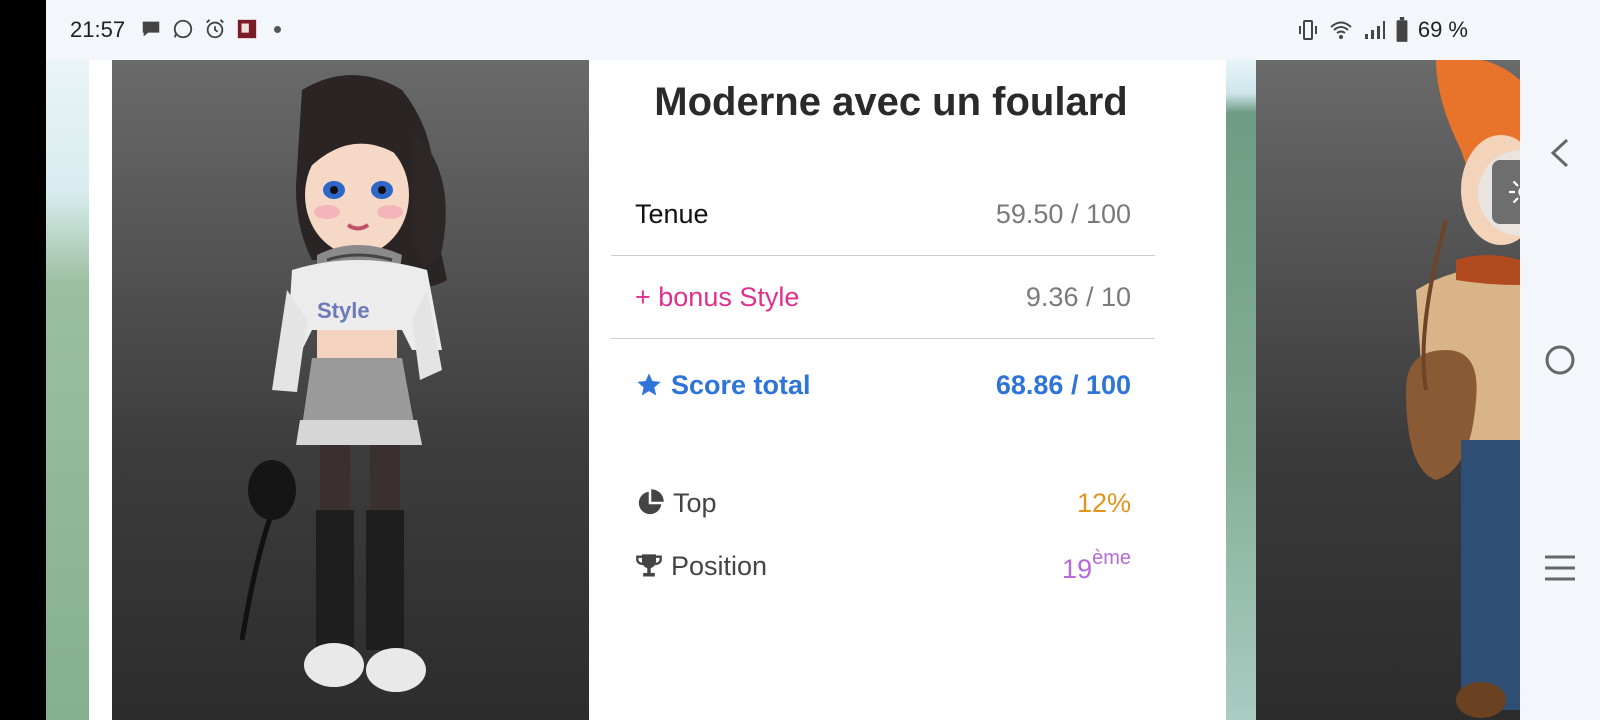  I want to click on back-button, so click(1560, 153).